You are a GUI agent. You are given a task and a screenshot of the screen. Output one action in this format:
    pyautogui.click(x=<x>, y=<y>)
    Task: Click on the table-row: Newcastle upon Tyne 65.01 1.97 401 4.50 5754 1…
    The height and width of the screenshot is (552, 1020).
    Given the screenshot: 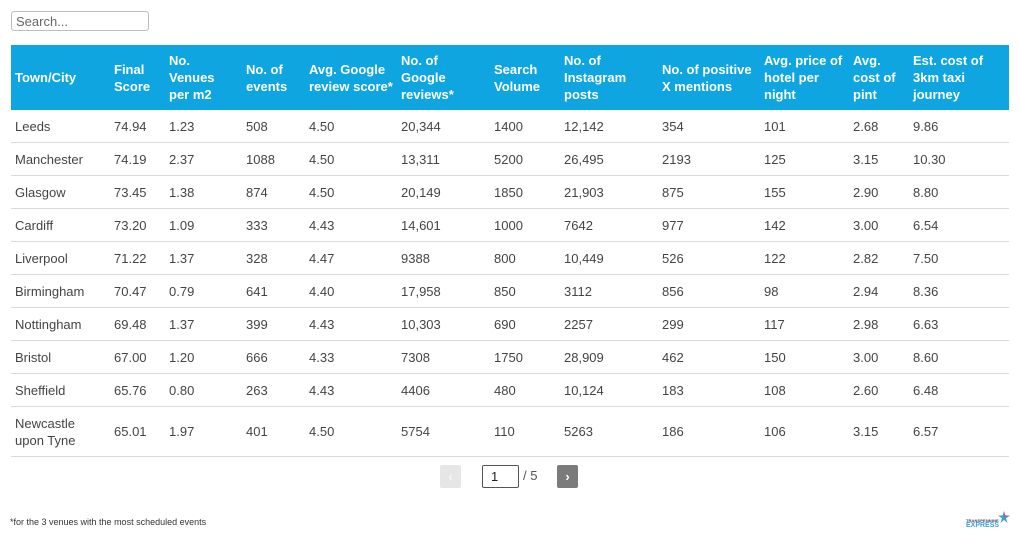 What is the action you would take?
    pyautogui.click(x=510, y=431)
    